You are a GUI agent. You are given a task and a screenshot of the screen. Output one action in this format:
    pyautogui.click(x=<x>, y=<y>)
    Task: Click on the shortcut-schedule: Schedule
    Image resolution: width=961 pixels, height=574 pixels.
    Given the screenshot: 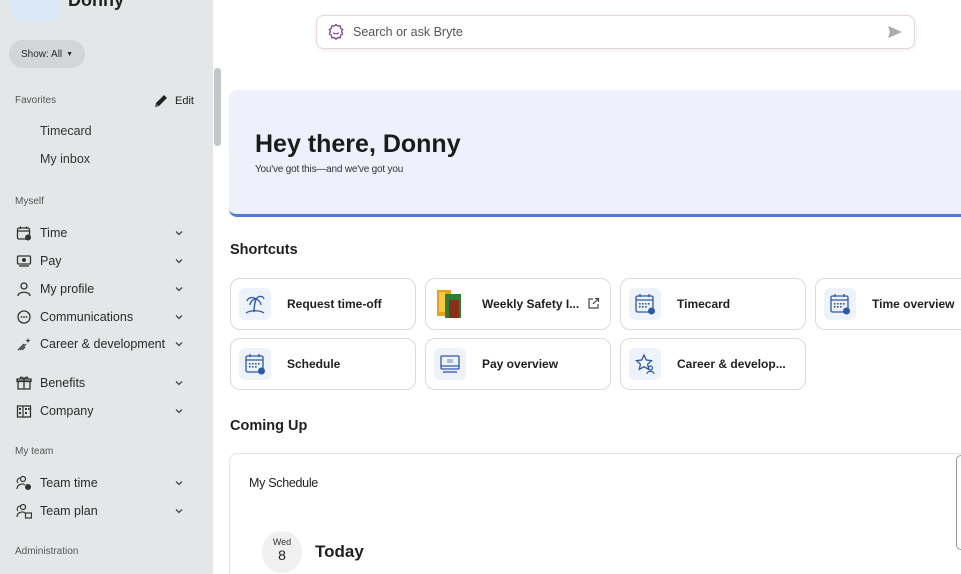 What is the action you would take?
    pyautogui.click(x=323, y=364)
    